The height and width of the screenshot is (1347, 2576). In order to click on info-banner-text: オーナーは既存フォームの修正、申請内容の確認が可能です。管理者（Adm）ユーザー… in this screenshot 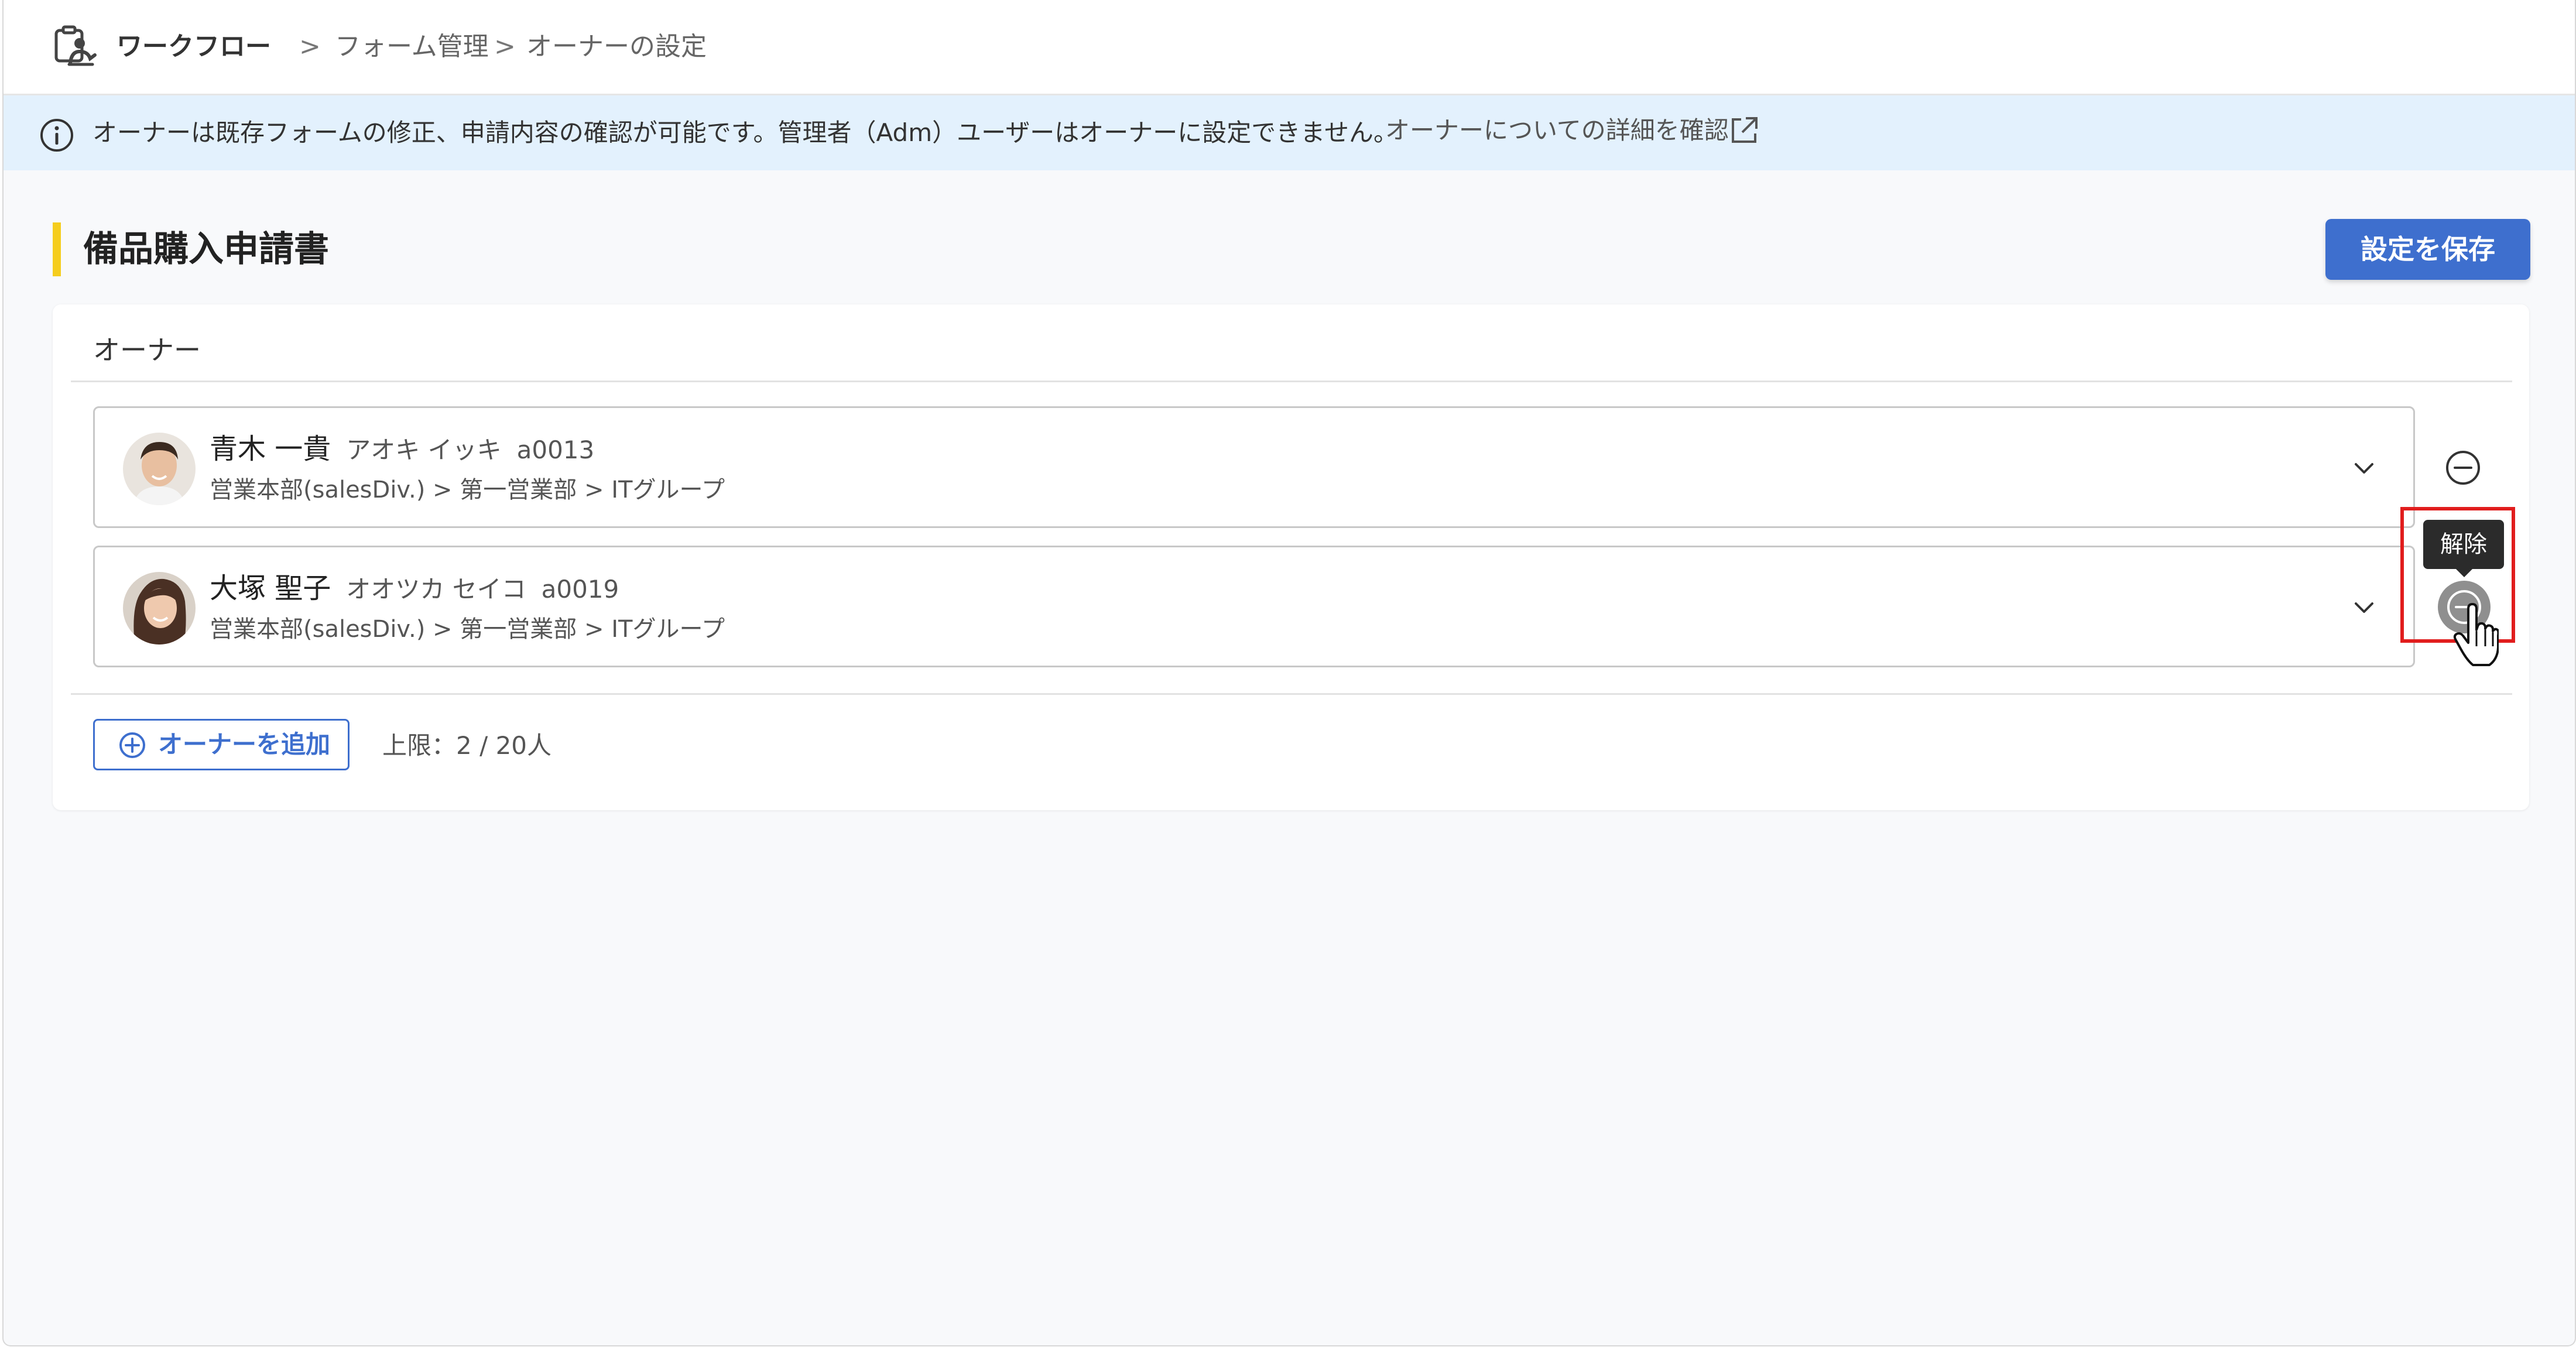, I will do `click(746, 133)`.